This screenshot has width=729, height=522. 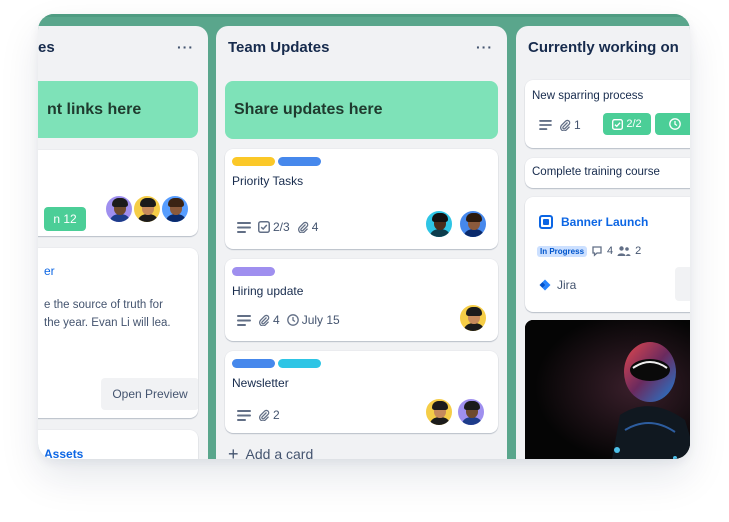 I want to click on card-title: Hiring update, so click(x=268, y=291).